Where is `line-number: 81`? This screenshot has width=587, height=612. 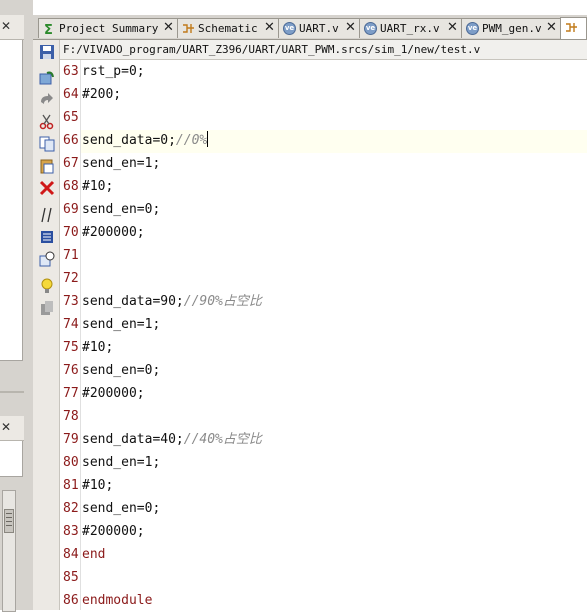 line-number: 81 is located at coordinates (71, 485).